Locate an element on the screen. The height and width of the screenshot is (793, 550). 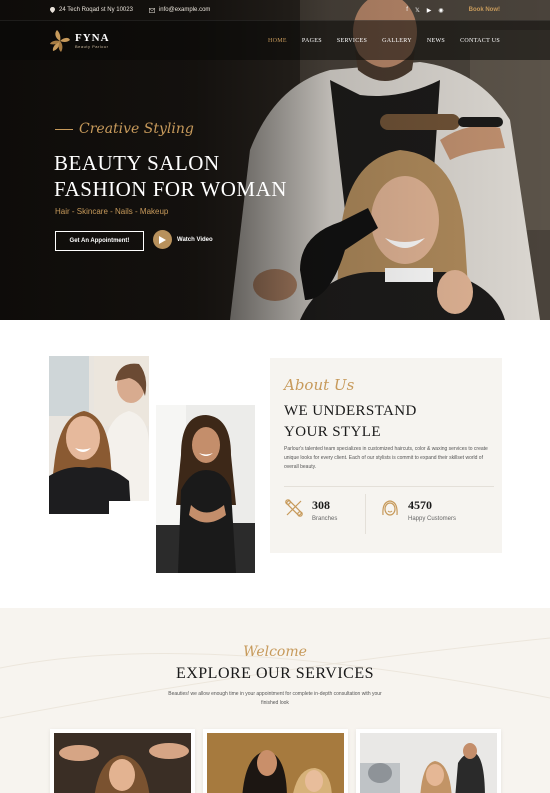
twitter-icon: 𝕏 is located at coordinates (417, 10).